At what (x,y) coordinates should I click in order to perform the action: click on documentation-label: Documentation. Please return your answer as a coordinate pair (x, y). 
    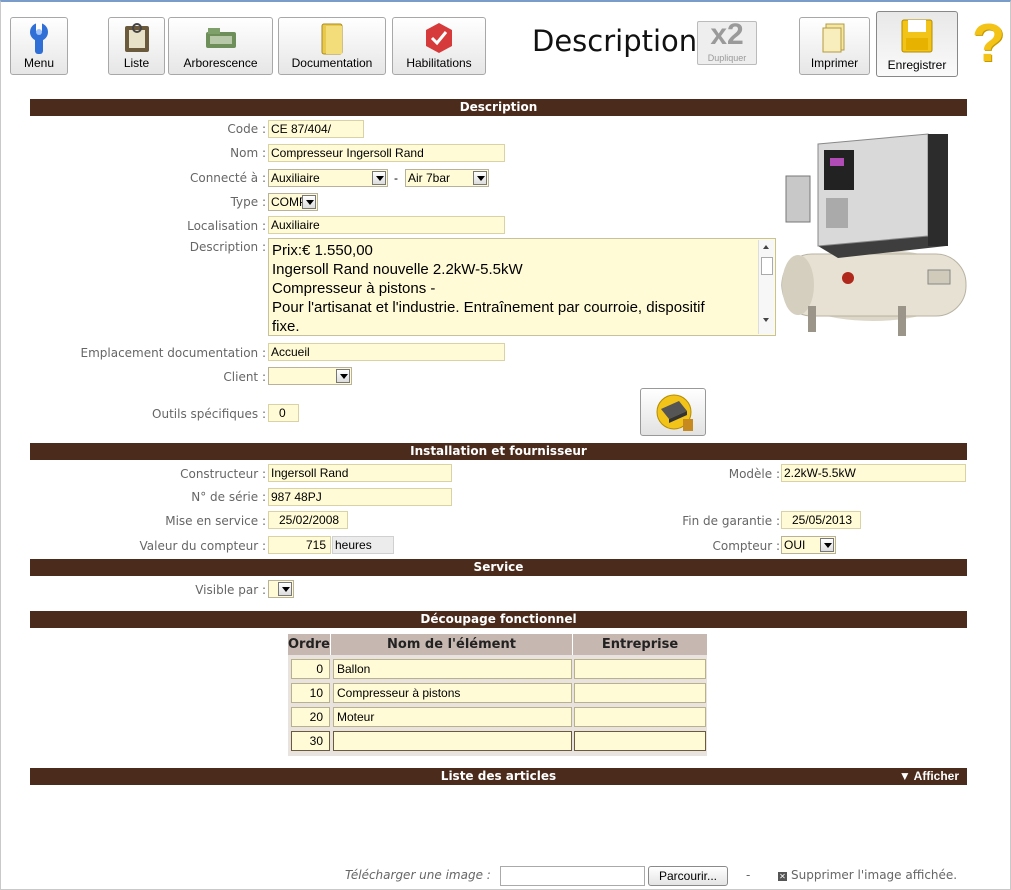
    Looking at the image, I should click on (332, 63).